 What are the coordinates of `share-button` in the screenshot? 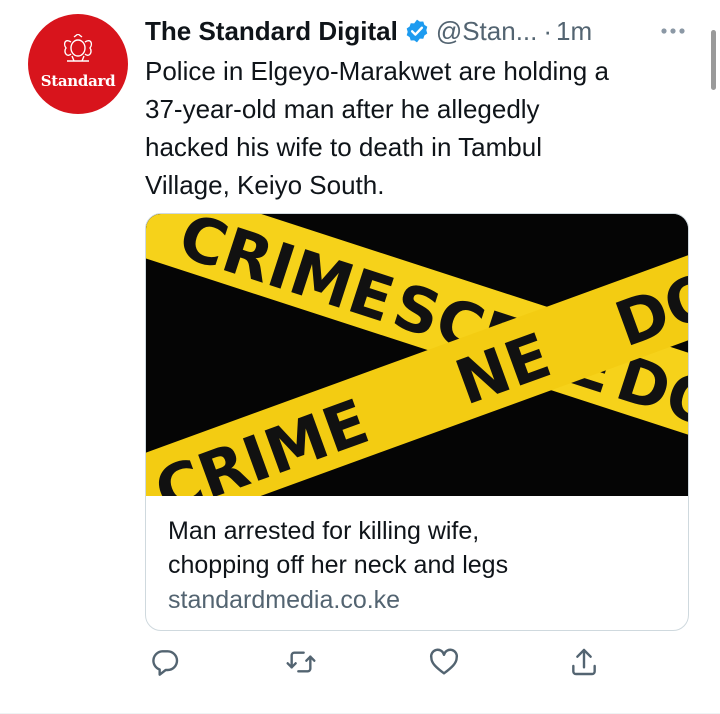 It's located at (585, 663).